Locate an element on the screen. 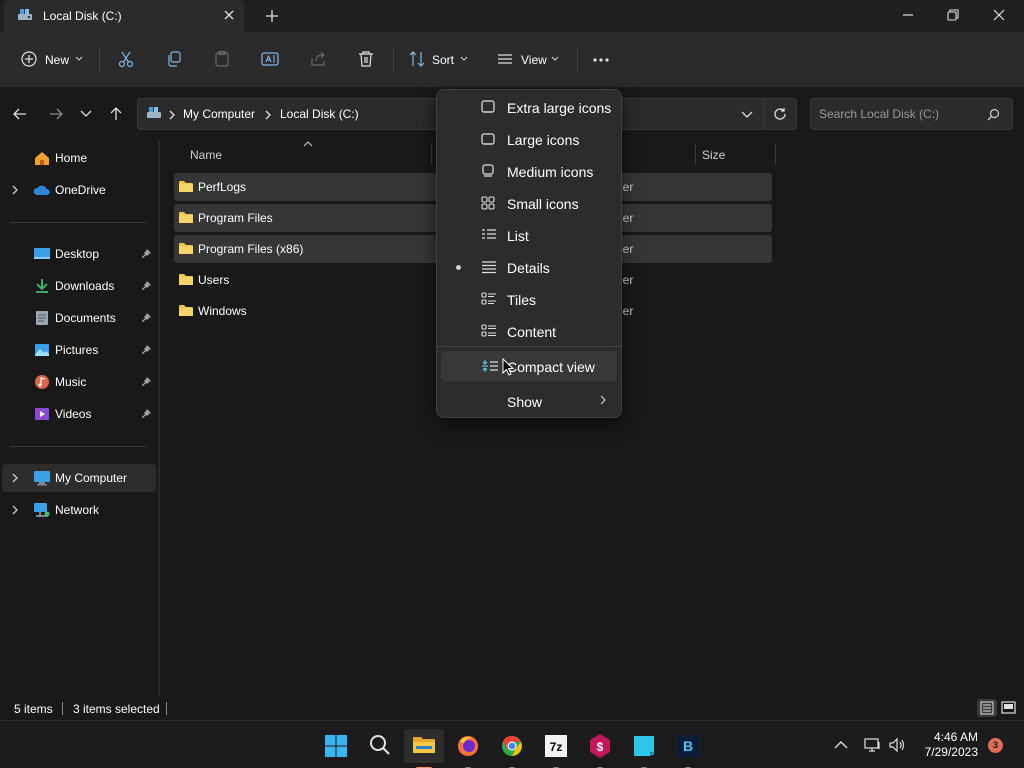 The height and width of the screenshot is (768, 1024). clock-date: 7/29/2023 is located at coordinates (951, 752).